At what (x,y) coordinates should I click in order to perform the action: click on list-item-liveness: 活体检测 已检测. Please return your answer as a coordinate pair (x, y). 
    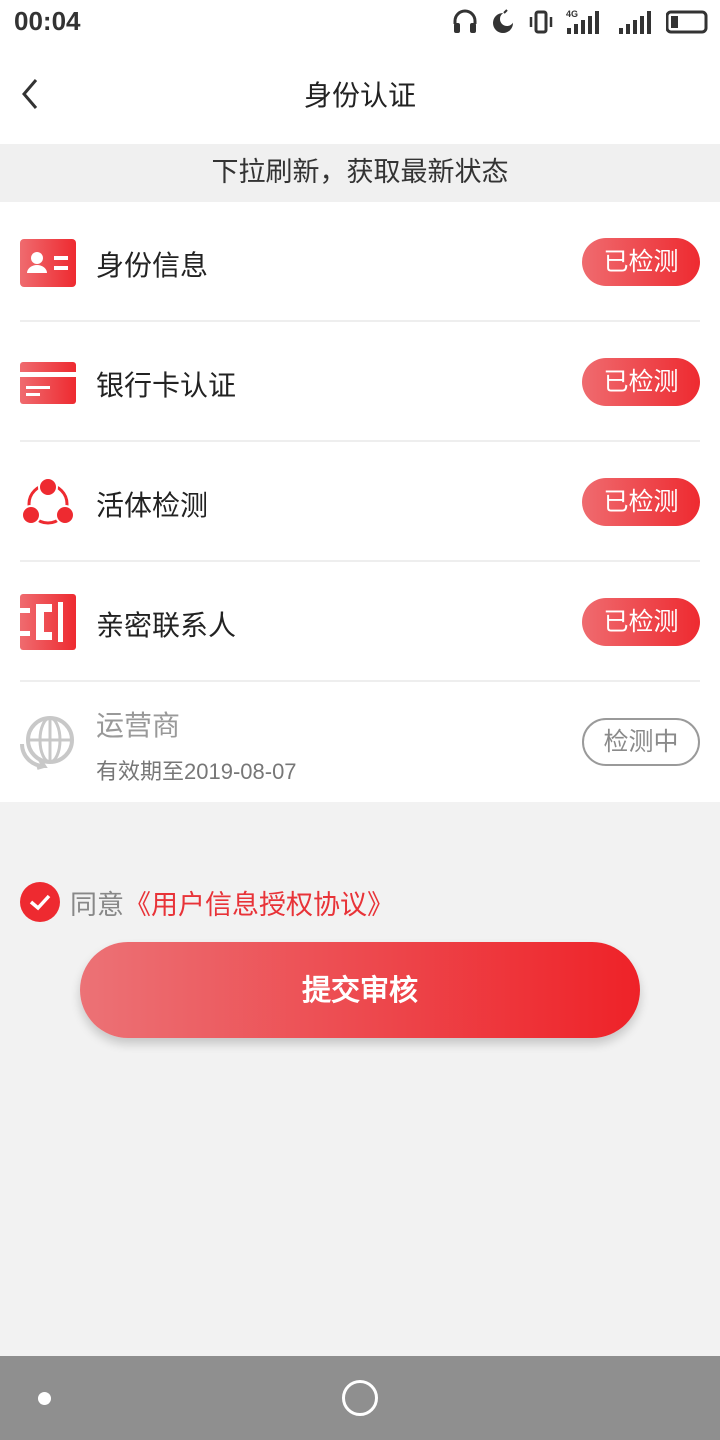
    Looking at the image, I should click on (360, 502).